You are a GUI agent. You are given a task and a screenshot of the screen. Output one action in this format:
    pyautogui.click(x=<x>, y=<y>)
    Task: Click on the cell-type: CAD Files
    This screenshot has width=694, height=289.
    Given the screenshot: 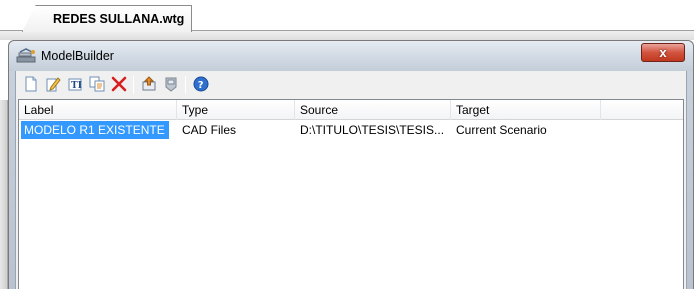 What is the action you would take?
    pyautogui.click(x=209, y=130)
    